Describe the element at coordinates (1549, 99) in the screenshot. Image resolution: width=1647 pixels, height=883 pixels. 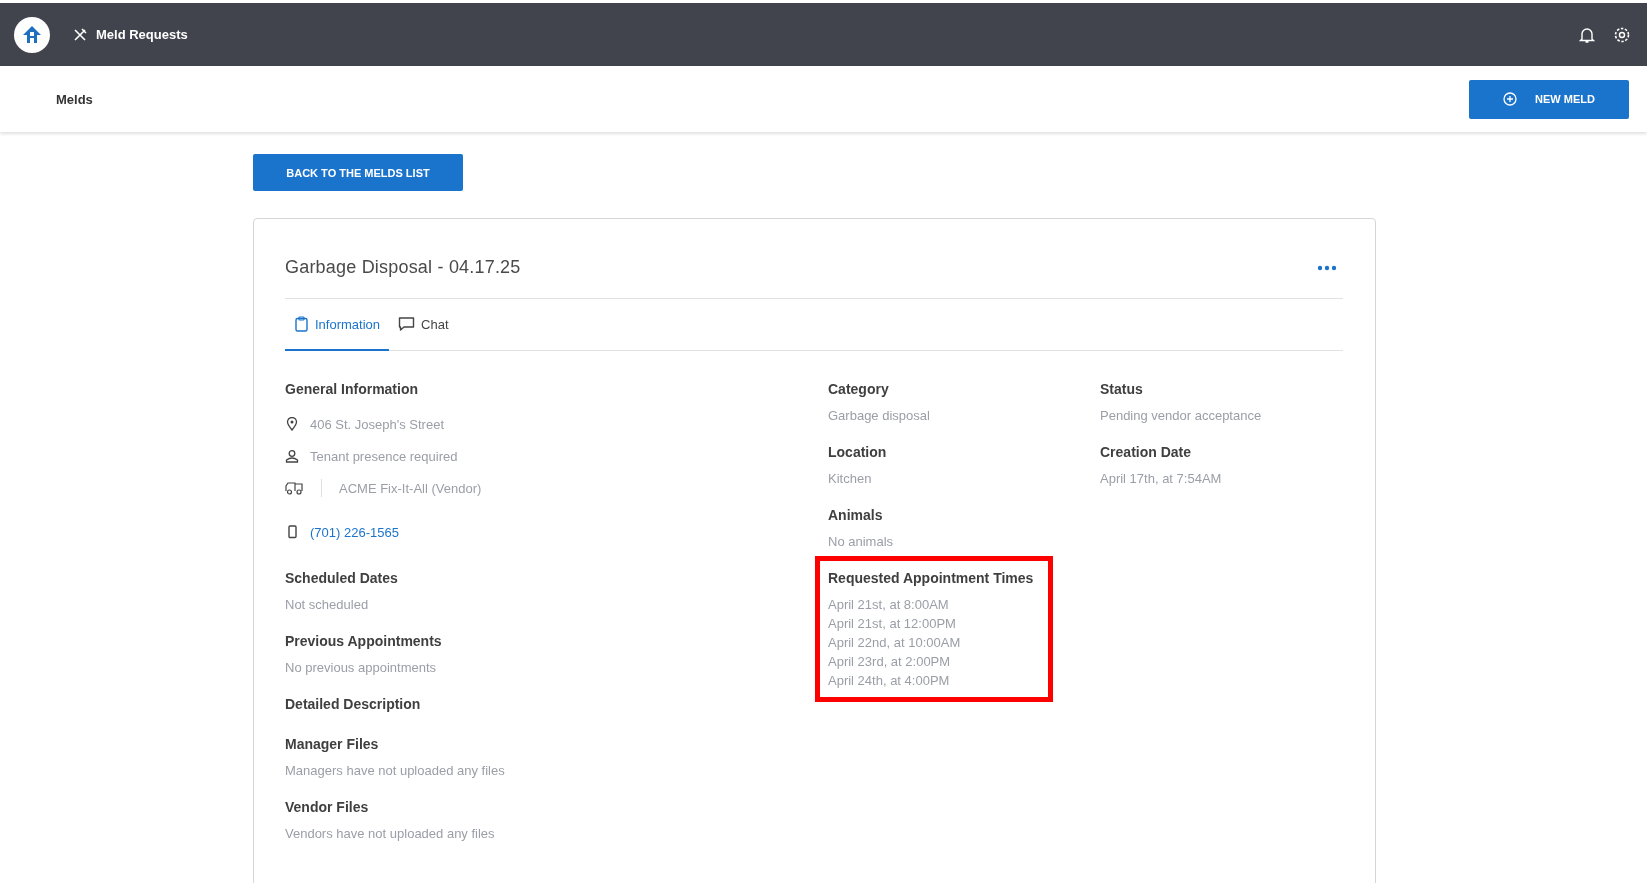
I see `new-meld-button: NEW MELD` at that location.